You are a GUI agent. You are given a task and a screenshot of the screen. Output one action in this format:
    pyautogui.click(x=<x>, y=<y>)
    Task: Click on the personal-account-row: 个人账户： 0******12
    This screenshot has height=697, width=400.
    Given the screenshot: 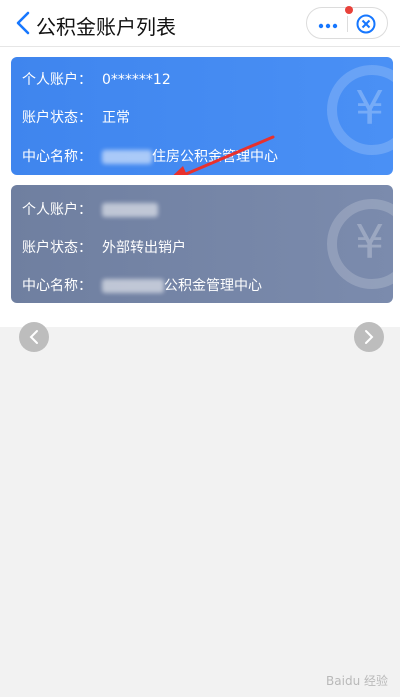 What is the action you would take?
    pyautogui.click(x=96, y=79)
    